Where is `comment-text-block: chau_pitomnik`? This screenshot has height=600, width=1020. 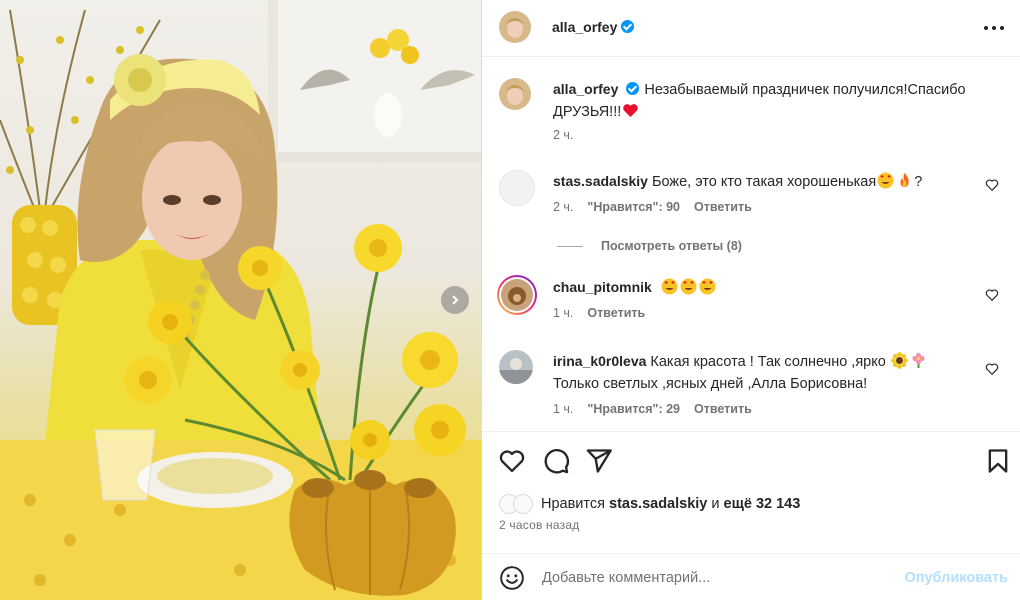 comment-text-block: chau_pitomnik is located at coordinates (763, 287).